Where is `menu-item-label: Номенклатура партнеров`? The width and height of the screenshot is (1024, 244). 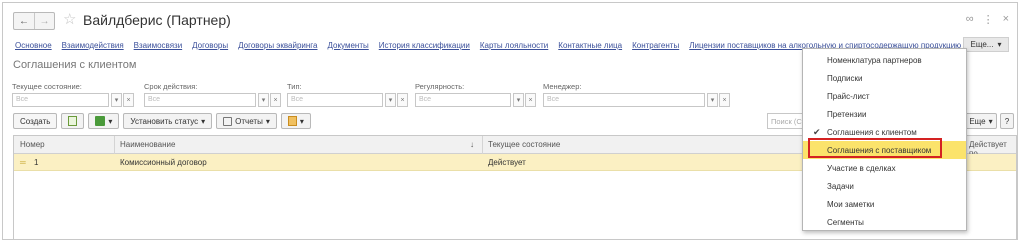
menu-item-label: Номенклатура партнеров is located at coordinates (874, 60).